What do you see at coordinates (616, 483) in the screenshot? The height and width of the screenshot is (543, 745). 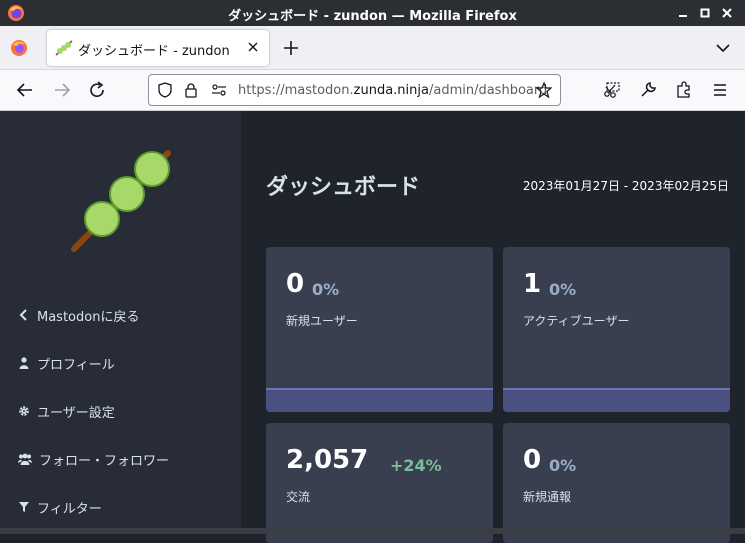 I see `metric-card-new-reports: 0 0% 新規通報` at bounding box center [616, 483].